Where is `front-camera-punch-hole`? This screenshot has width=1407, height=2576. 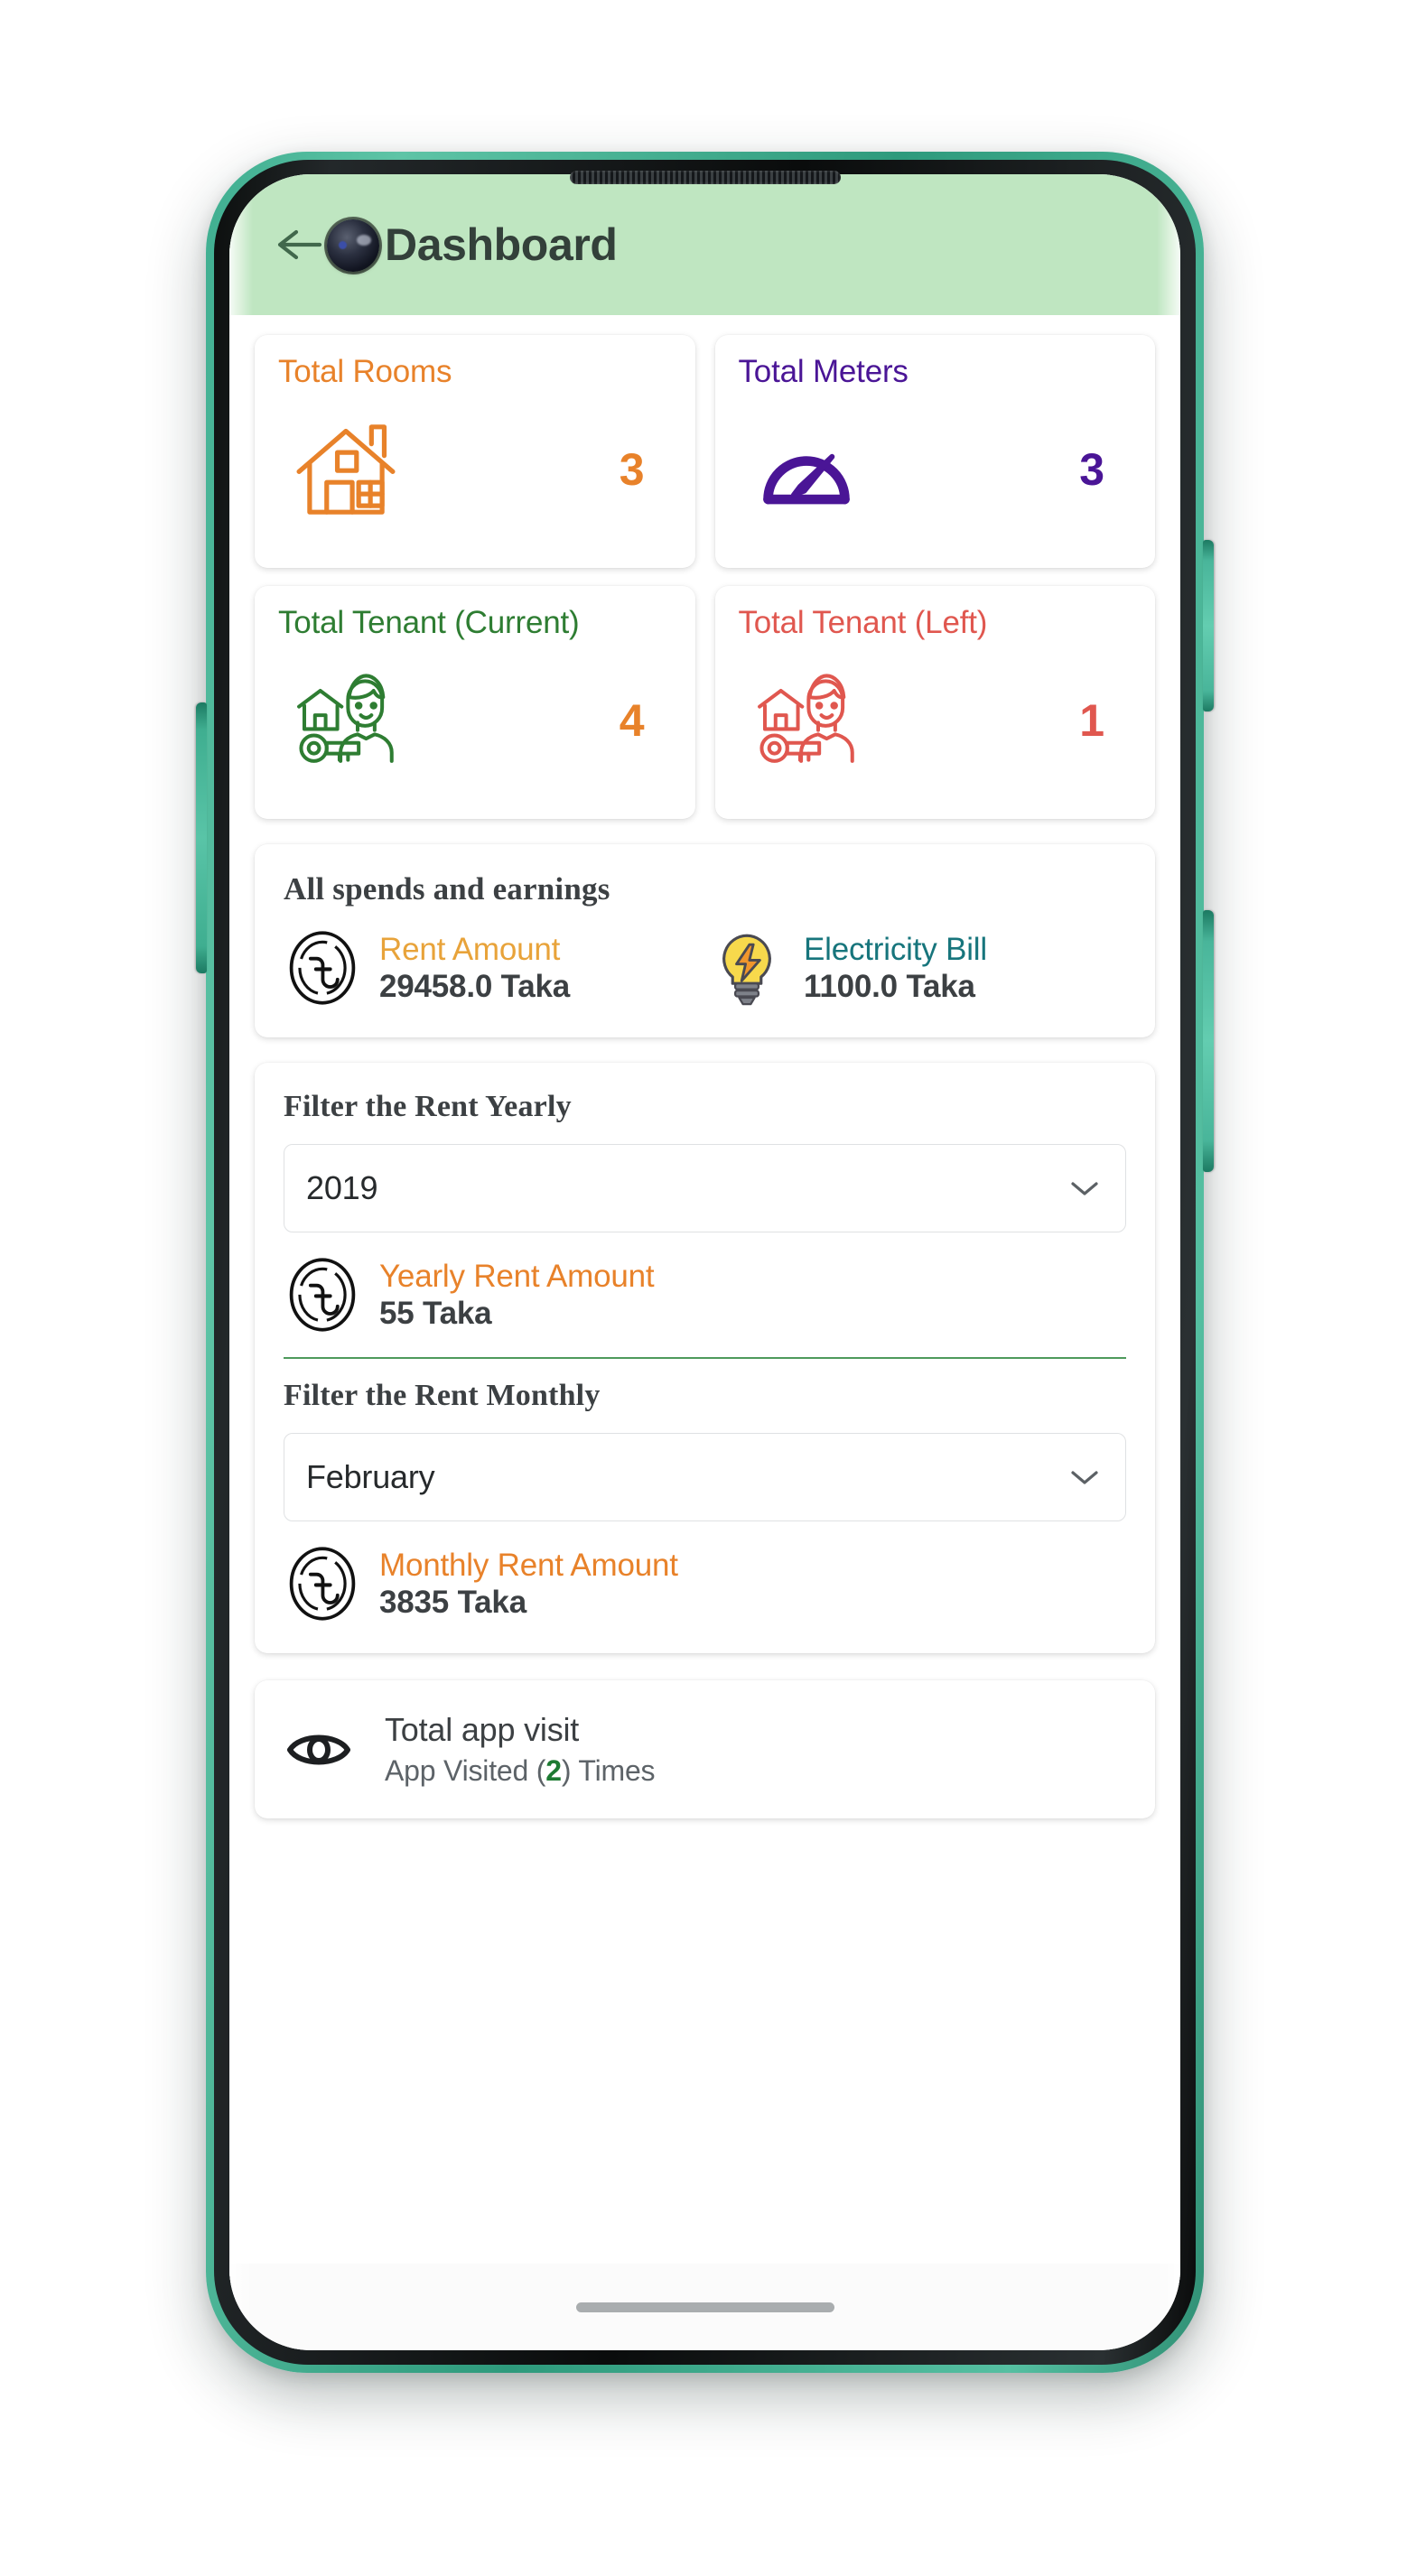 front-camera-punch-hole is located at coordinates (353, 245).